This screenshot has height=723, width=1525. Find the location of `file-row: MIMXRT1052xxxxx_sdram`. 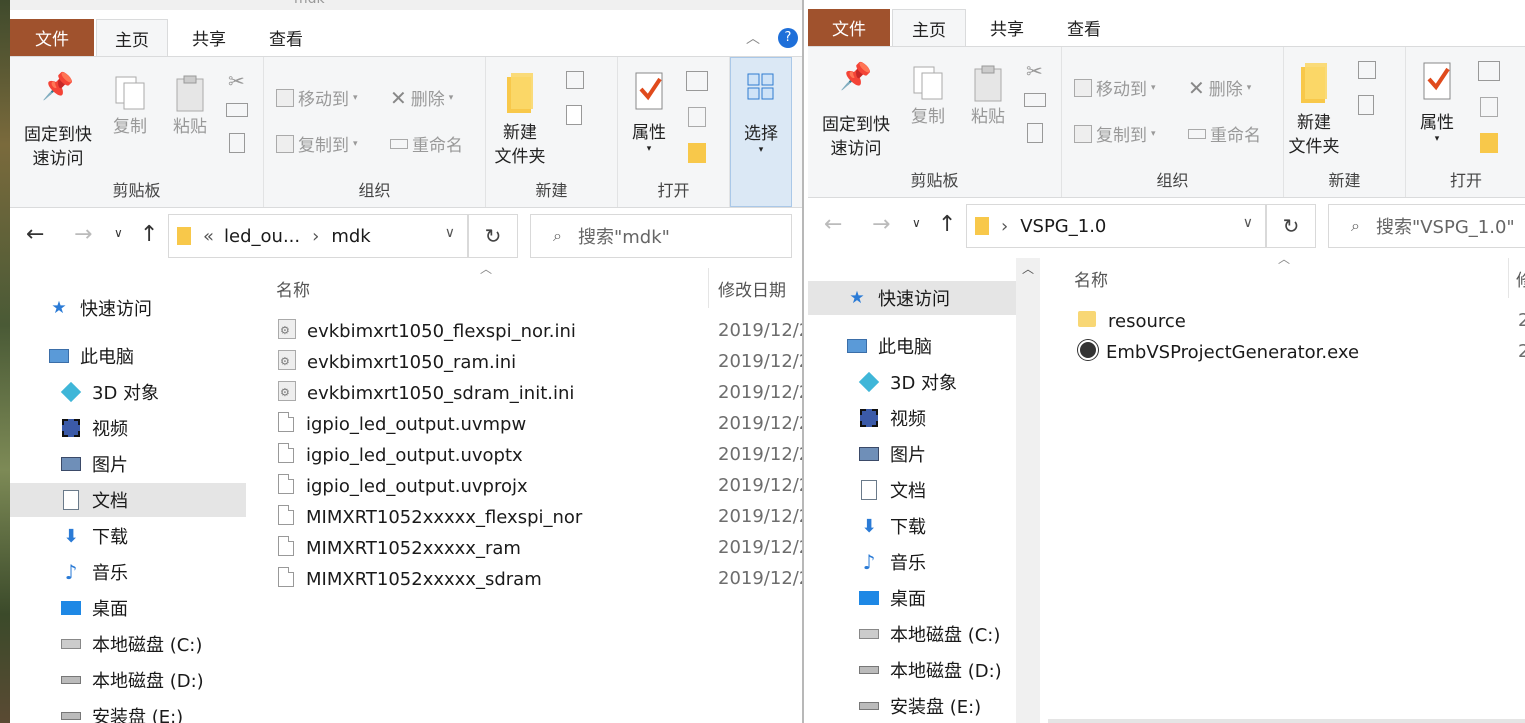

file-row: MIMXRT1052xxxxx_sdram is located at coordinates (410, 579).